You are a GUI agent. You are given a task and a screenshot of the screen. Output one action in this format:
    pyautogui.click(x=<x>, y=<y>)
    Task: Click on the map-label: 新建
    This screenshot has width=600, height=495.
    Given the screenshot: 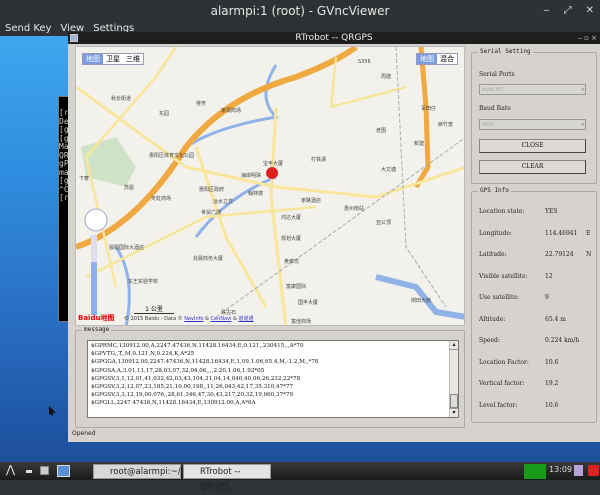 What is the action you would take?
    pyautogui.click(x=419, y=143)
    